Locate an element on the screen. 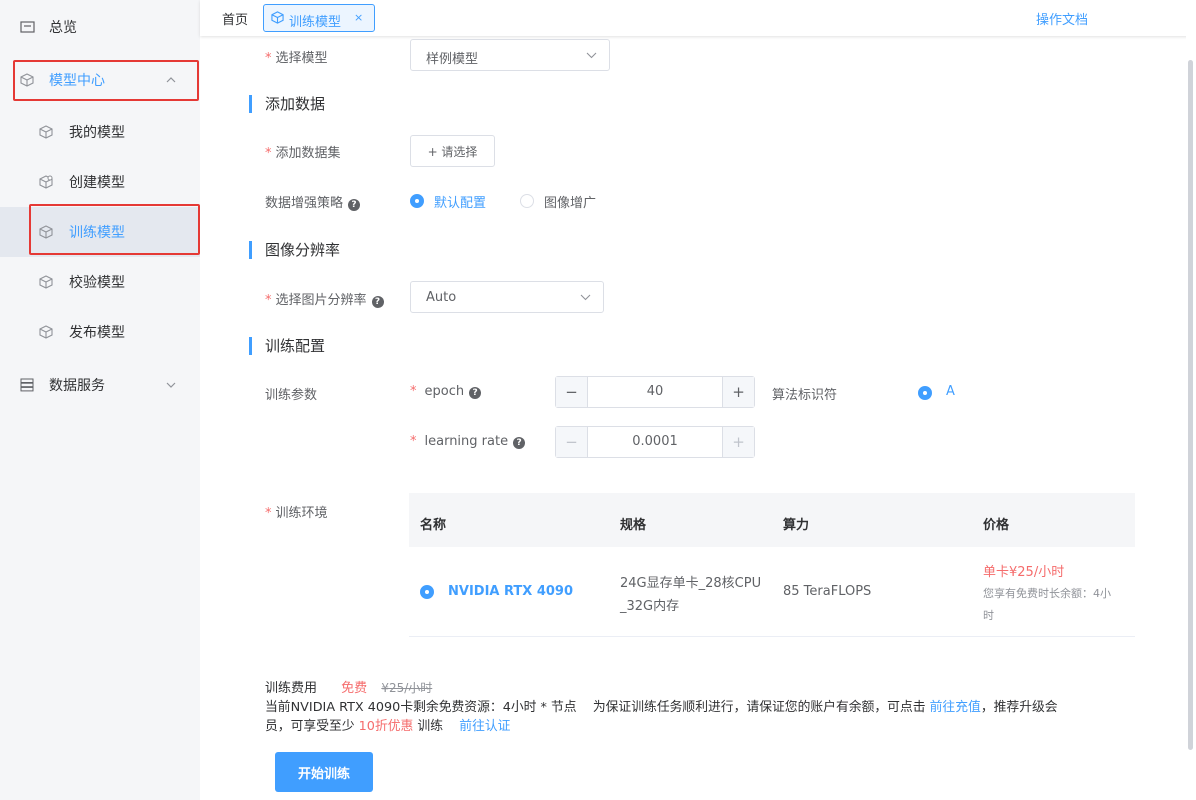  algo-radio is located at coordinates (925, 393).